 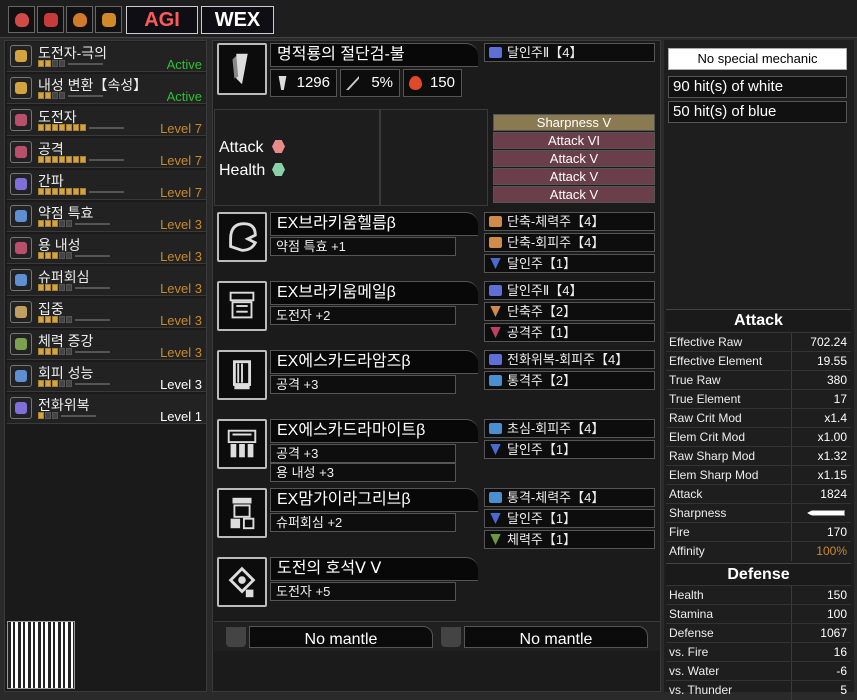 I want to click on skill-row: 내성 변환【속성】 Active, so click(x=106, y=89).